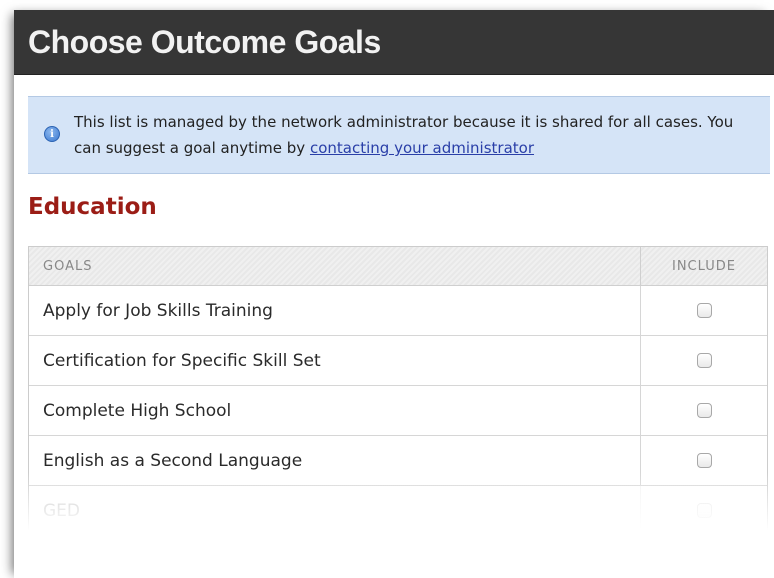 The image size is (774, 578). I want to click on table-row: English as a Second Language, so click(398, 461).